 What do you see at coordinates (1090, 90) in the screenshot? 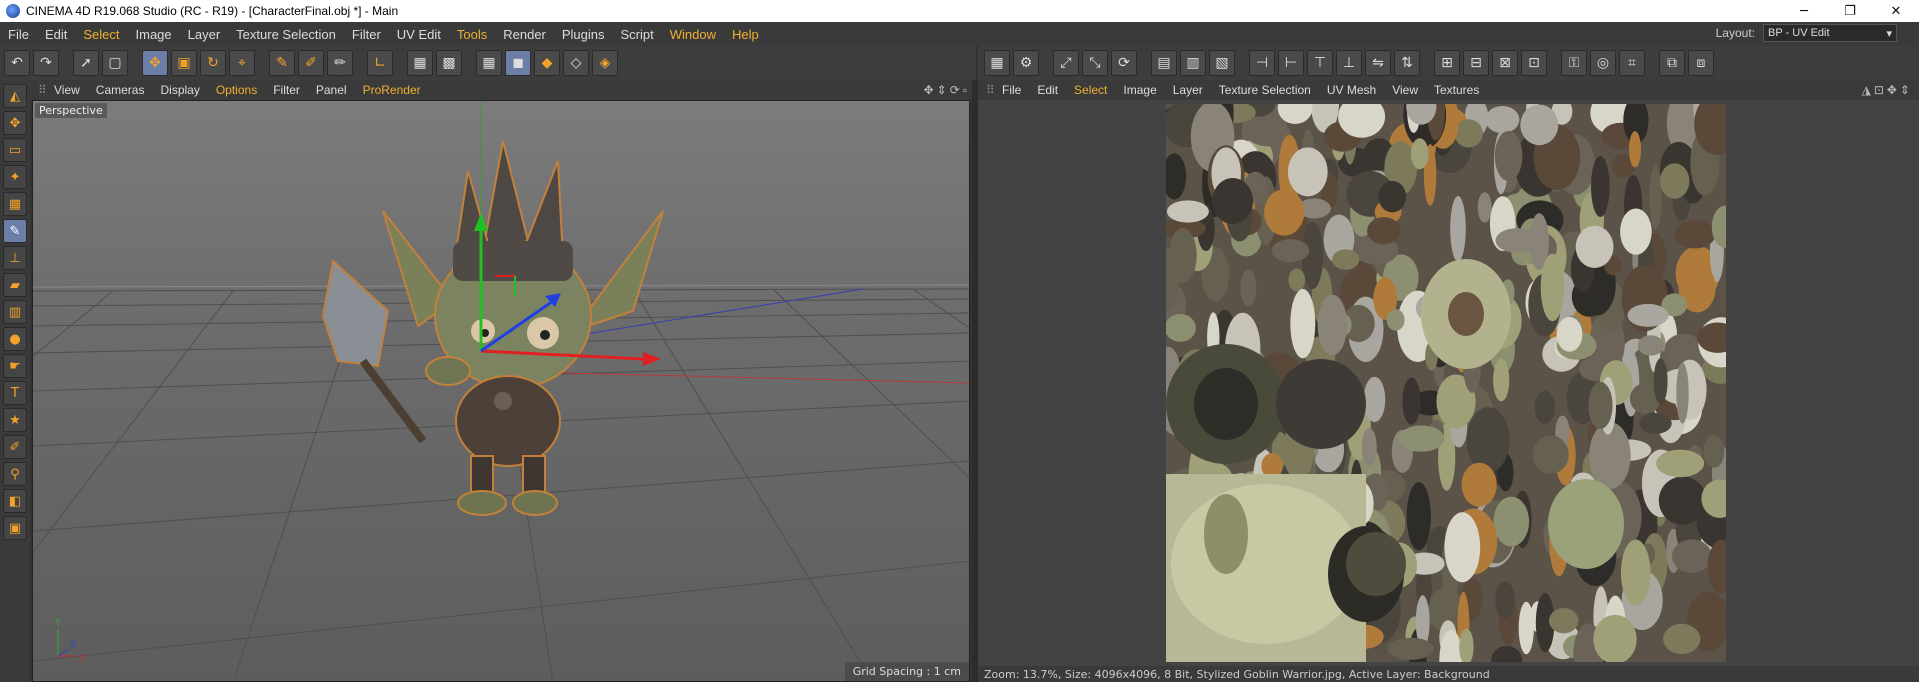
I see `uv-menu-select: Select` at bounding box center [1090, 90].